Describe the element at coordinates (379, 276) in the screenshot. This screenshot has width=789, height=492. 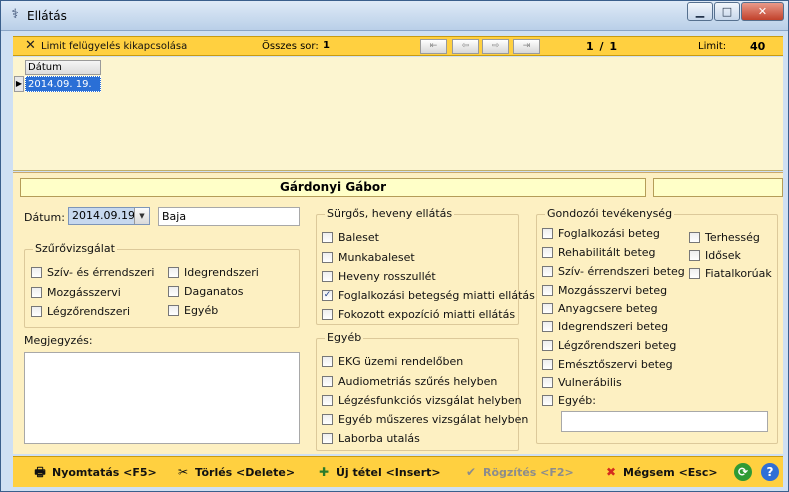
I see `urgent-acute-illness-checkbox: Heveny rosszullét` at that location.